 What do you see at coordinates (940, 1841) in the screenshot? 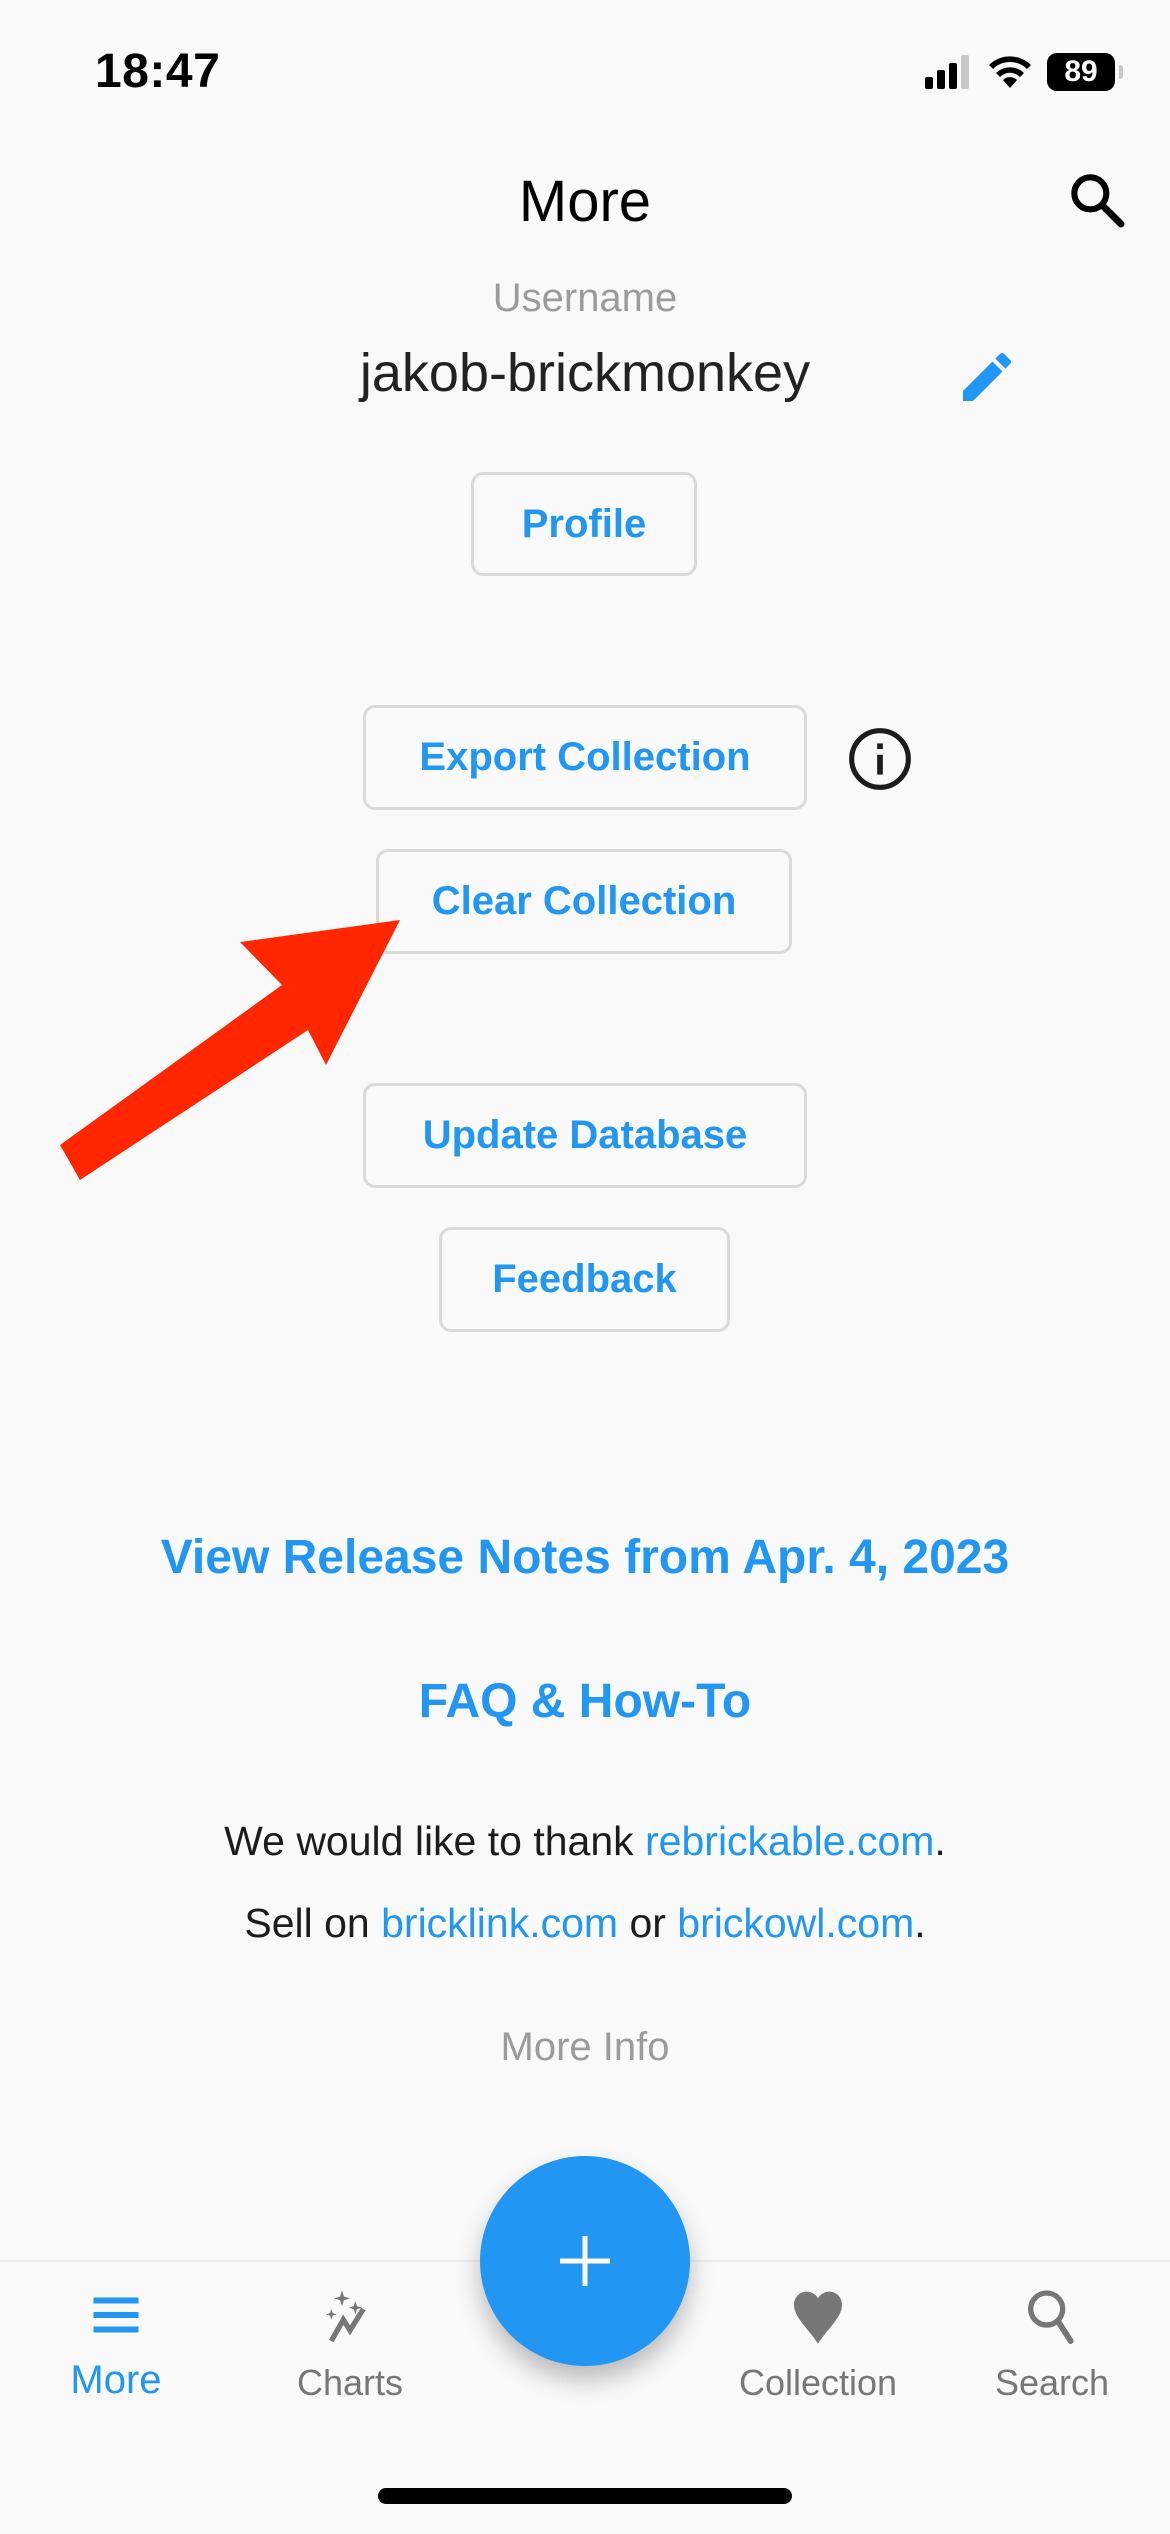
I see `thanks-suffix: .` at bounding box center [940, 1841].